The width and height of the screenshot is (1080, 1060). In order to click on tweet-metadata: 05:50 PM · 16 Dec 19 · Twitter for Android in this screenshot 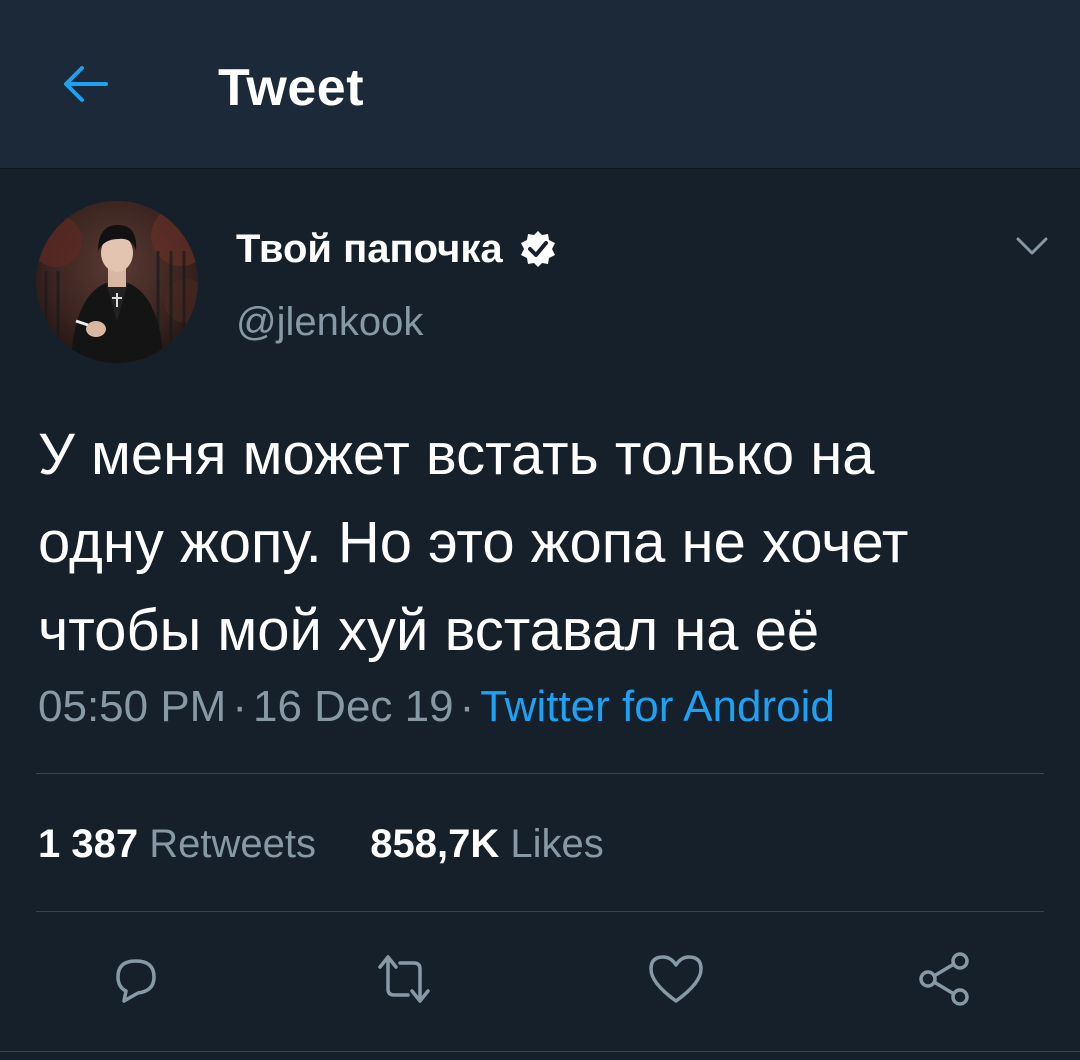, I will do `click(436, 707)`.